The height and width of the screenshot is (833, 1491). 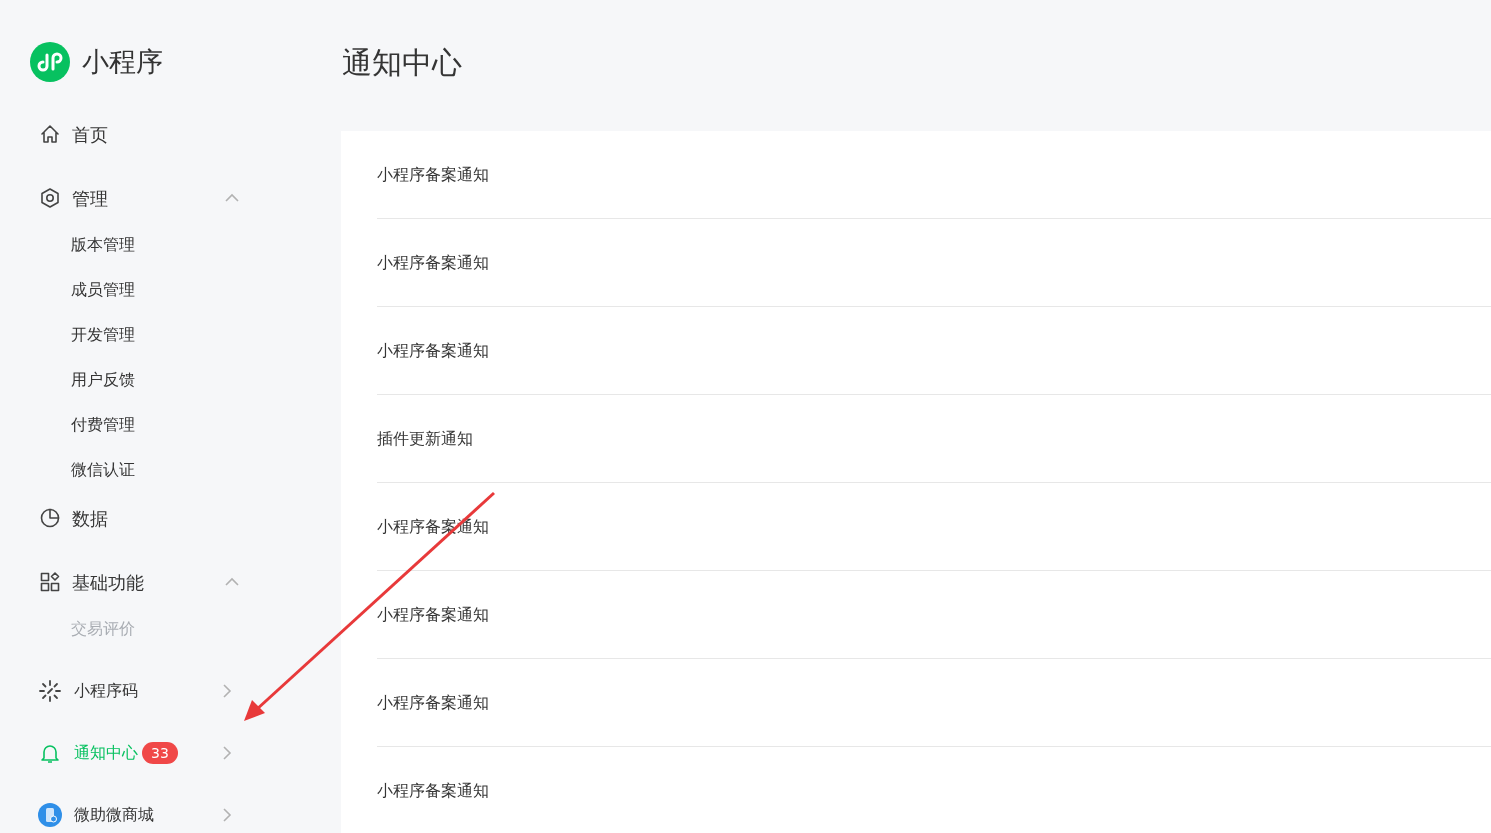 What do you see at coordinates (50, 518) in the screenshot?
I see `pie-chart-icon` at bounding box center [50, 518].